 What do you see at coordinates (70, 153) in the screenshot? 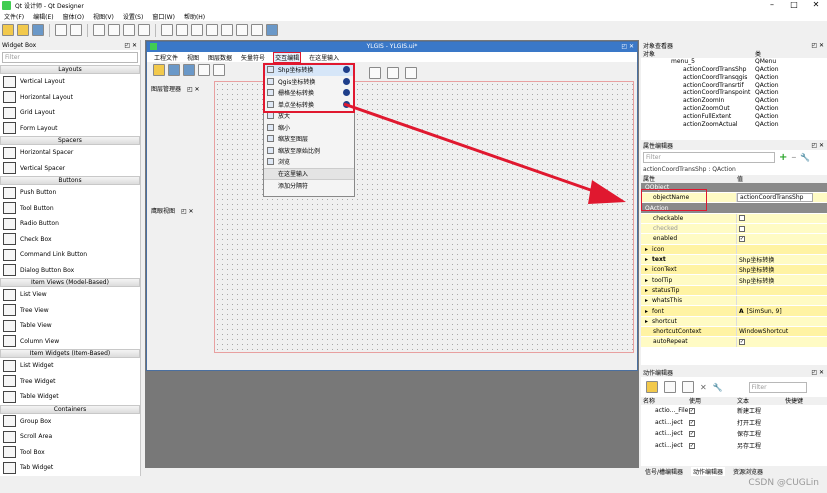
I see `widget-item: Horizontal Spacer` at bounding box center [70, 153].